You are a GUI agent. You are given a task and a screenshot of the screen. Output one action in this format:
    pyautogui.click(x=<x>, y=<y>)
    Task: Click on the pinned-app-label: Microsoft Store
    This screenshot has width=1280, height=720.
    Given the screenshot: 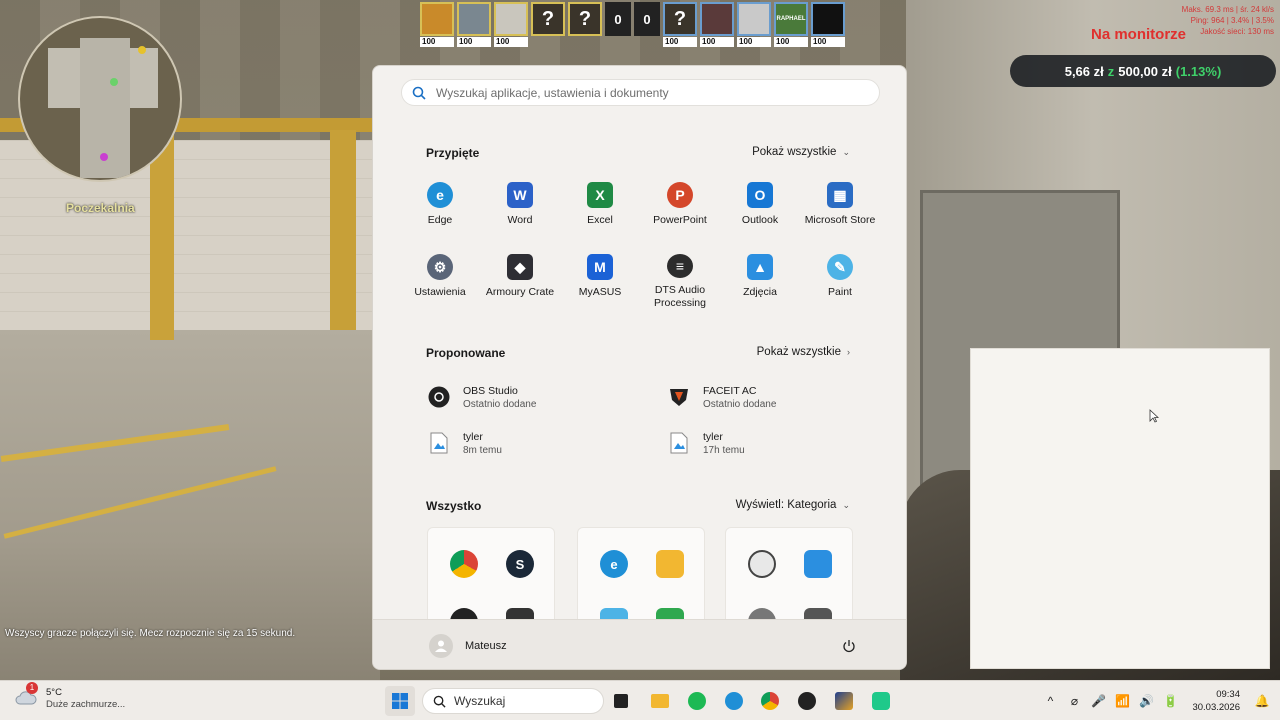 What is the action you would take?
    pyautogui.click(x=840, y=220)
    